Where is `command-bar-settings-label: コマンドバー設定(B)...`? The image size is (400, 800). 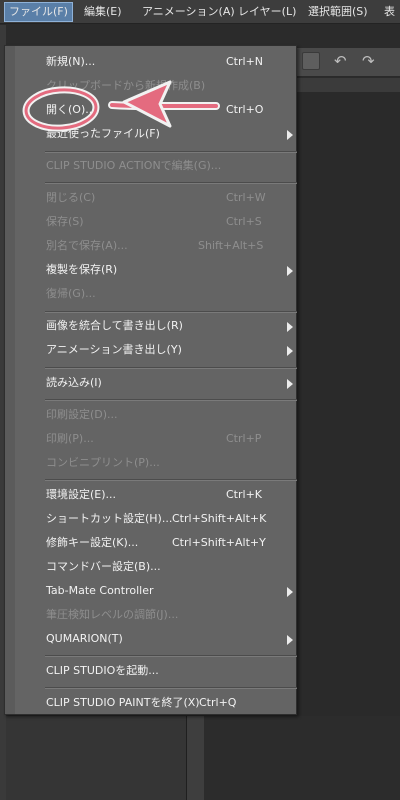 command-bar-settings-label: コマンドバー設定(B)... is located at coordinates (103, 566).